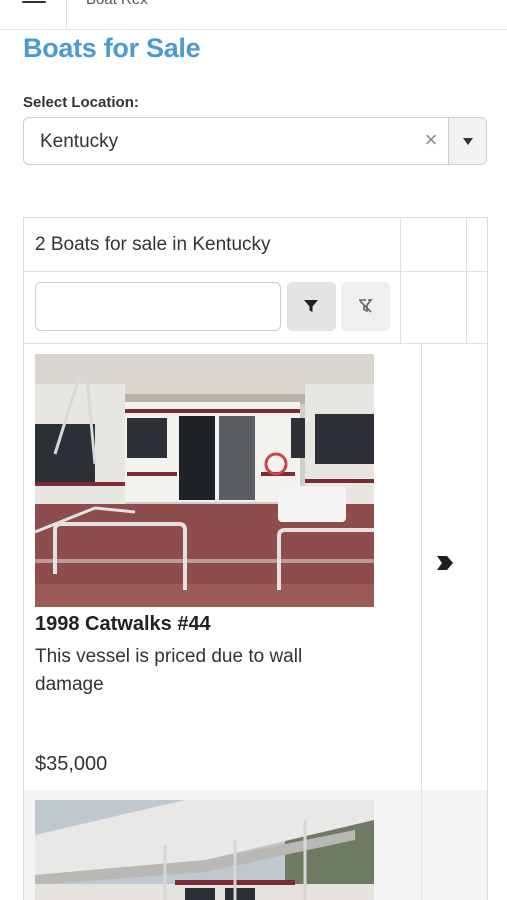  I want to click on boat-title: 1998 Catwalks #44, so click(123, 624).